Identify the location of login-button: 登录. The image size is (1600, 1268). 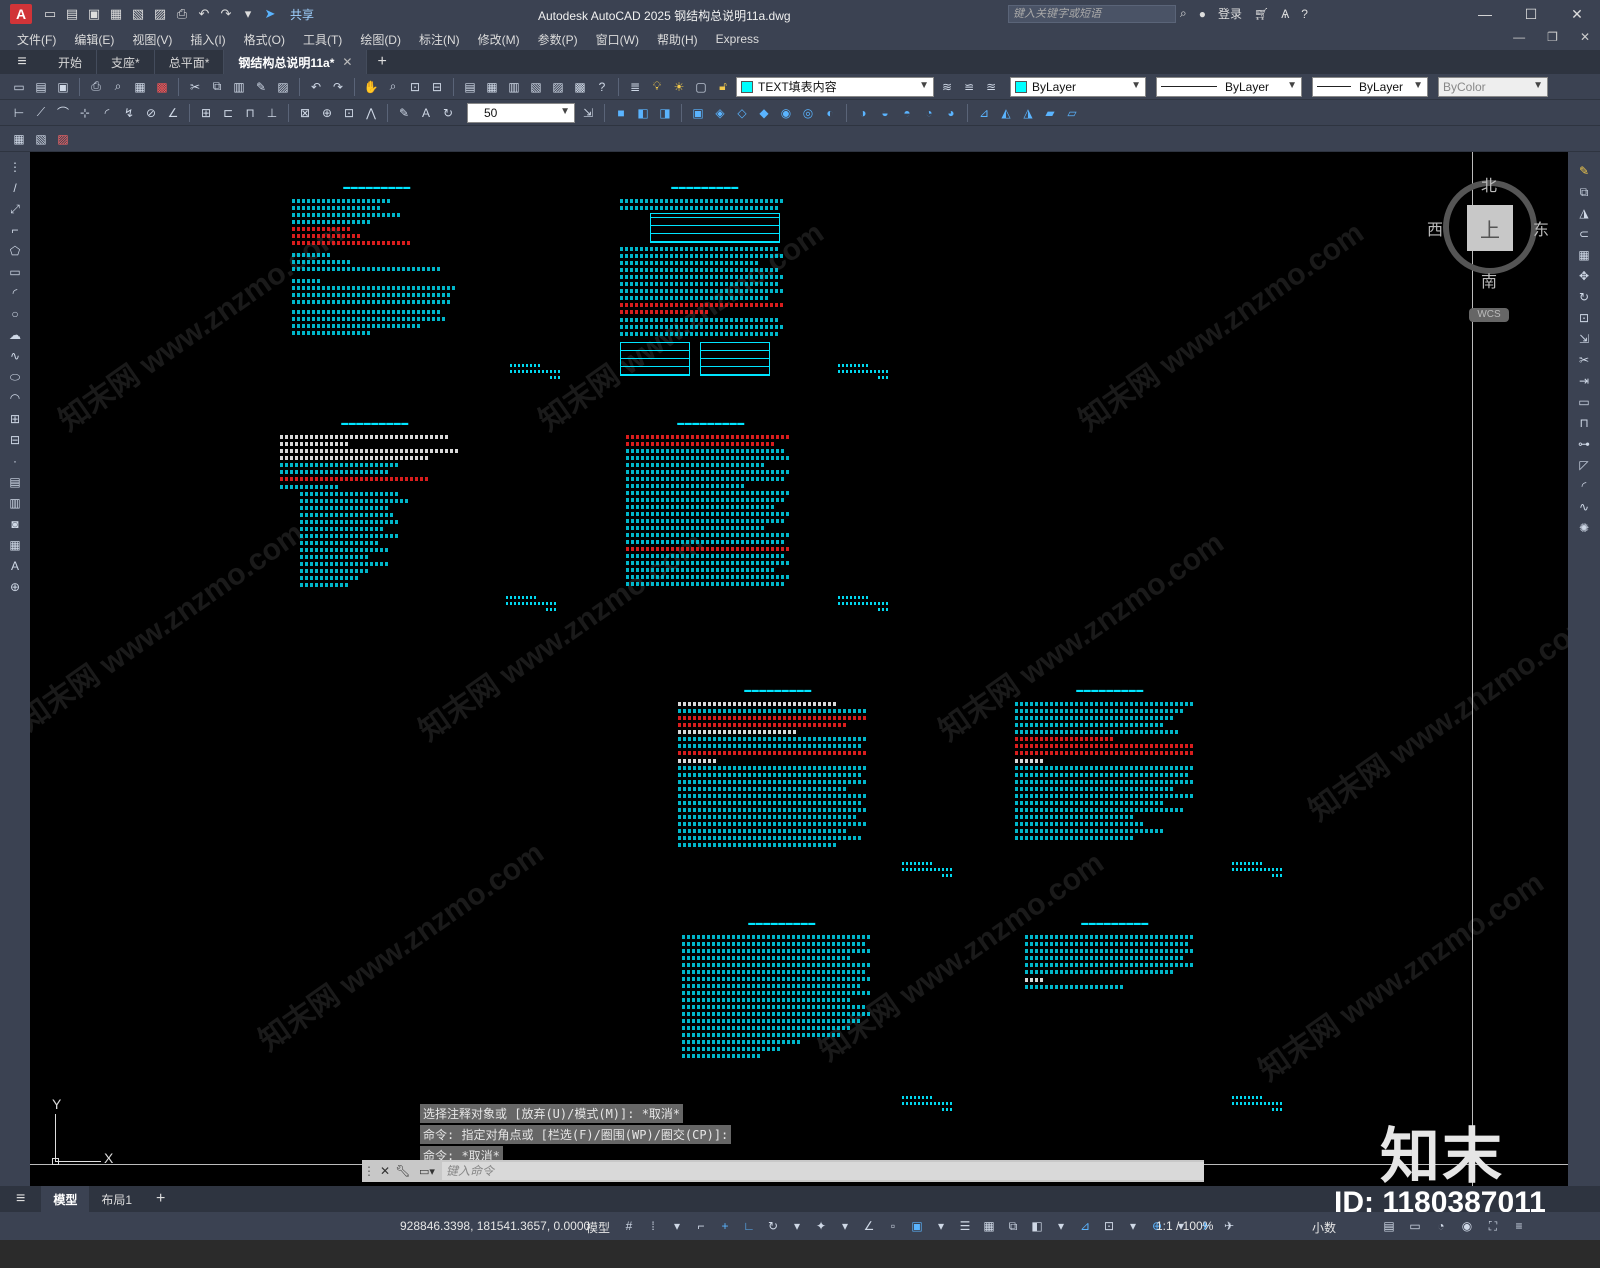
(1230, 13).